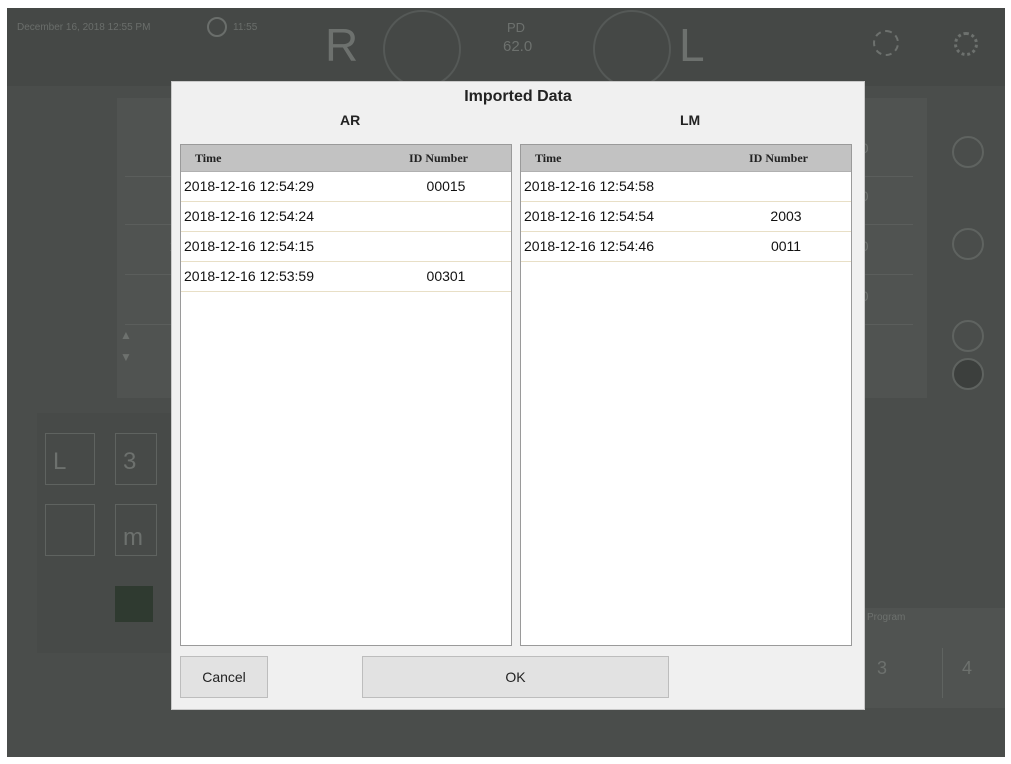 Image resolution: width=1011 pixels, height=764 pixels. Describe the element at coordinates (515, 677) in the screenshot. I see `ok-button: OK` at that location.